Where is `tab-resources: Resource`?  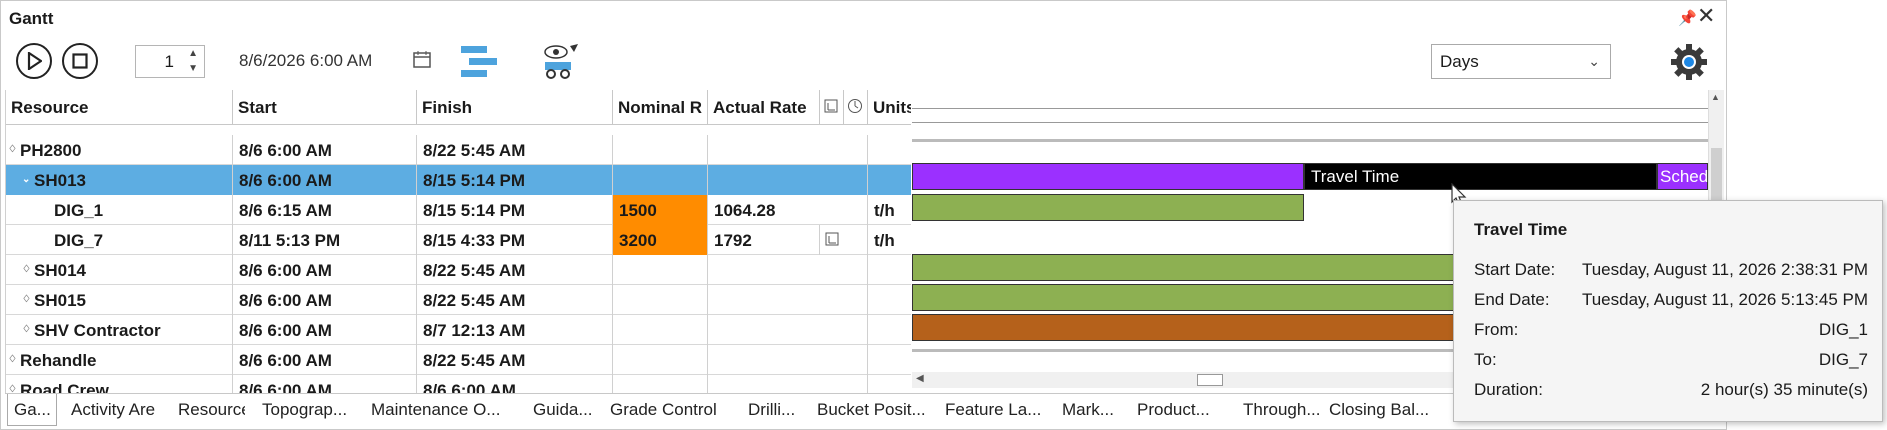
tab-resources: Resource is located at coordinates (211, 410).